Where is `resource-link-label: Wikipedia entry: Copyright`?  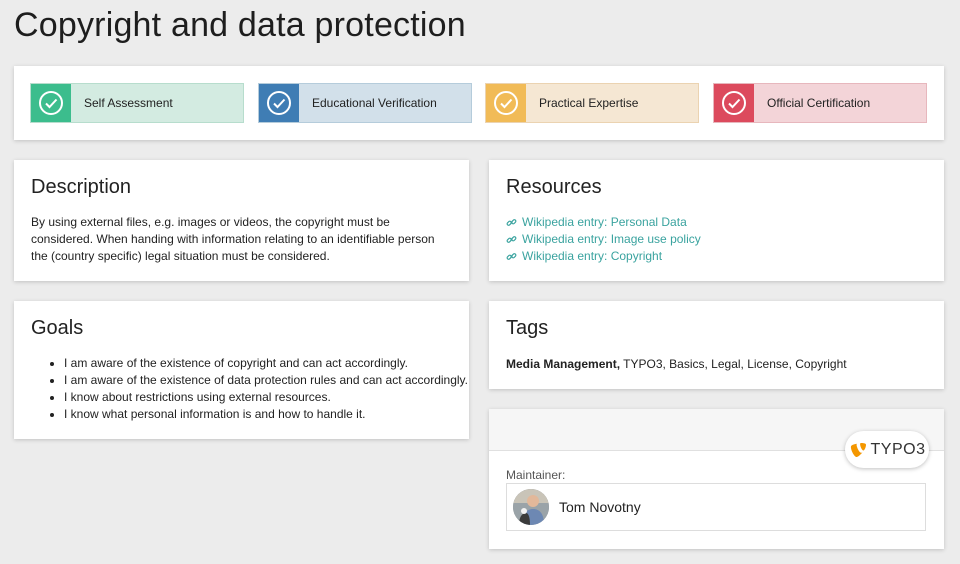 resource-link-label: Wikipedia entry: Copyright is located at coordinates (592, 256).